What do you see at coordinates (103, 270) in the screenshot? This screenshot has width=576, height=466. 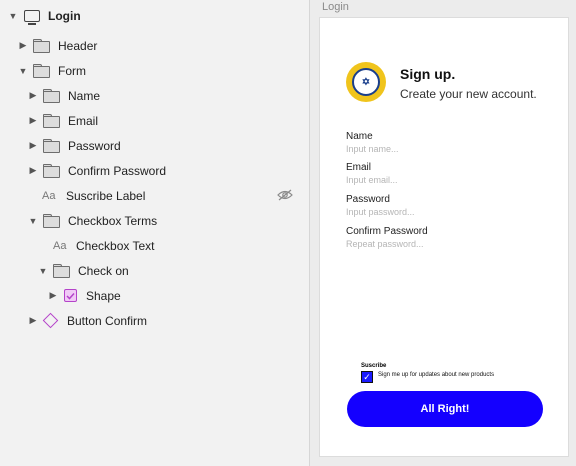 I see `layer-label: Check on` at bounding box center [103, 270].